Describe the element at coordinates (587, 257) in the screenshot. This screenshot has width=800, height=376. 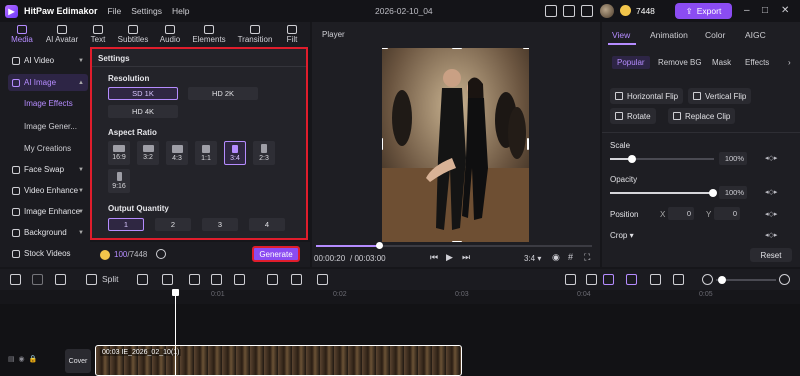
I see `fullscreen-icon: ⛶` at that location.